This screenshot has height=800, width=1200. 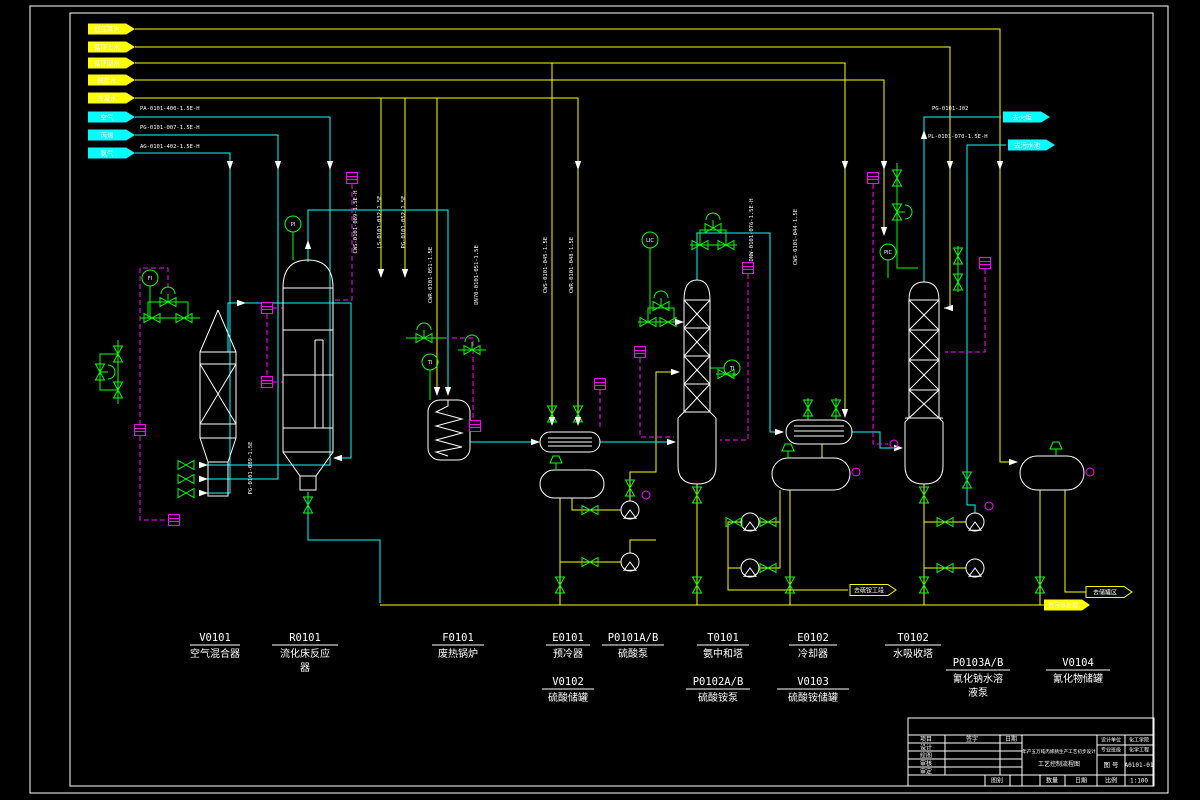 What do you see at coordinates (1139, 740) in the screenshot?
I see `title-block-cell: 化工学院` at bounding box center [1139, 740].